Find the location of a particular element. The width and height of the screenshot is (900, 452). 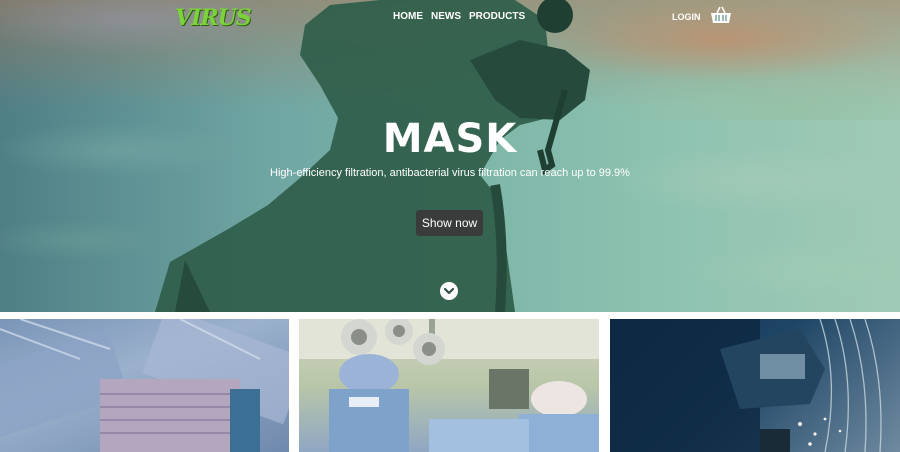

main-nav: HOME NEWS PRODUCTS is located at coordinates (459, 16).